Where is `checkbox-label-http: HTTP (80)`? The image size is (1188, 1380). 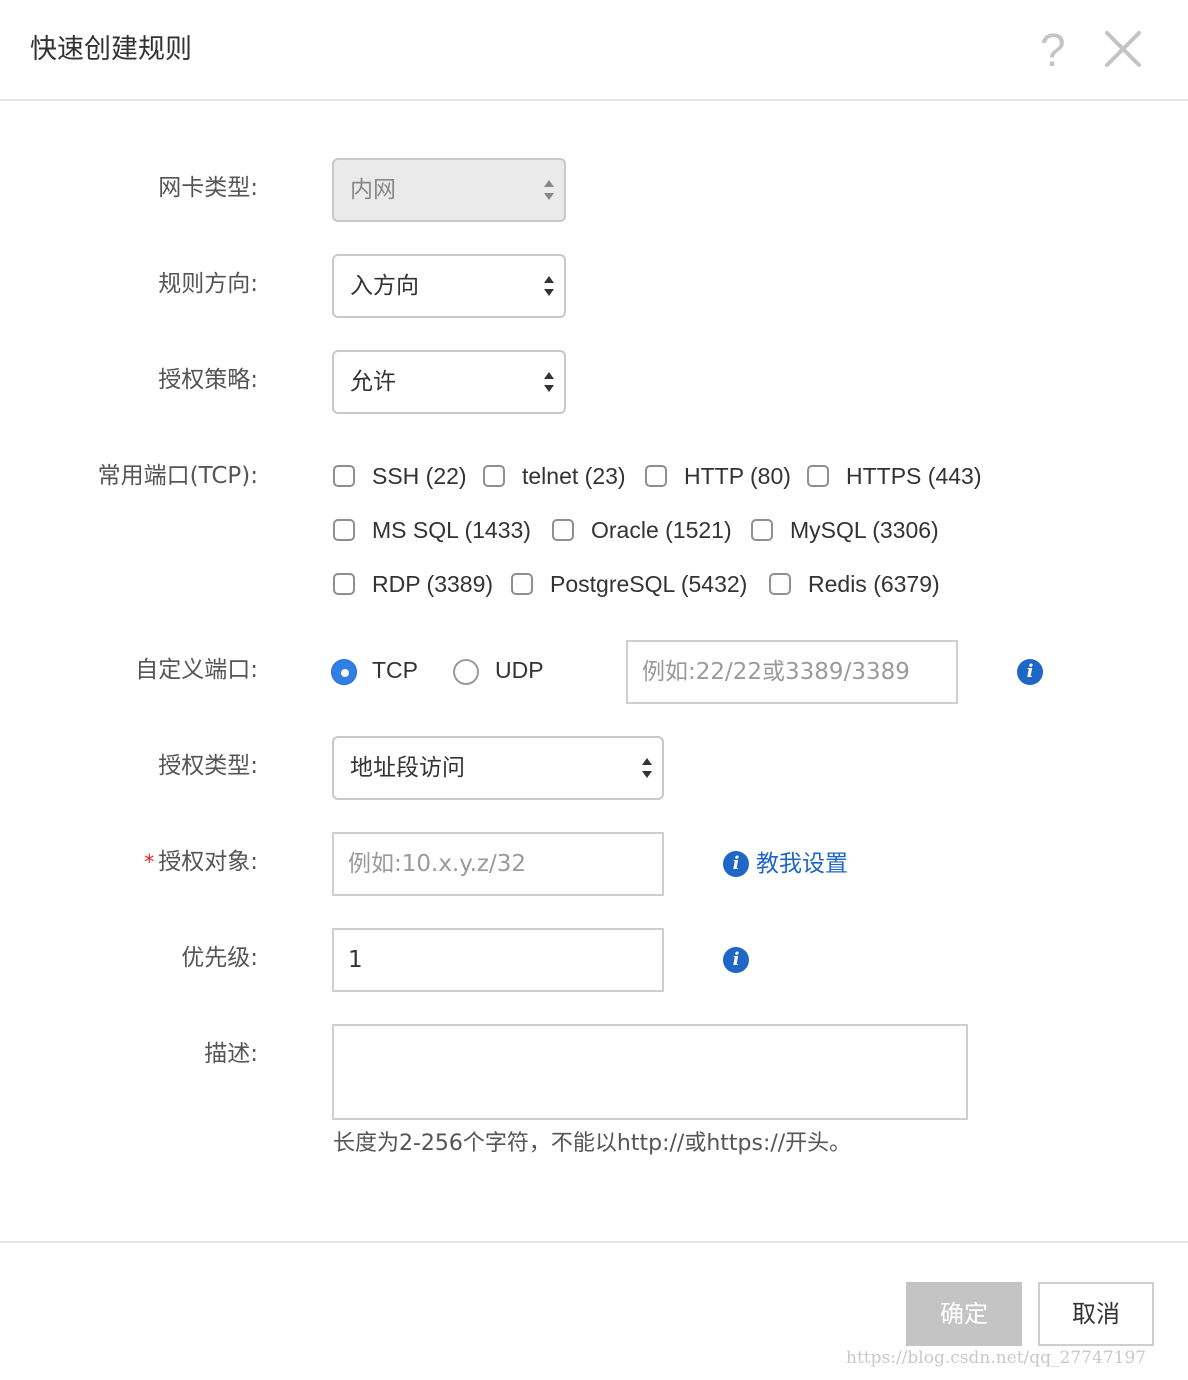 checkbox-label-http: HTTP (80) is located at coordinates (737, 476).